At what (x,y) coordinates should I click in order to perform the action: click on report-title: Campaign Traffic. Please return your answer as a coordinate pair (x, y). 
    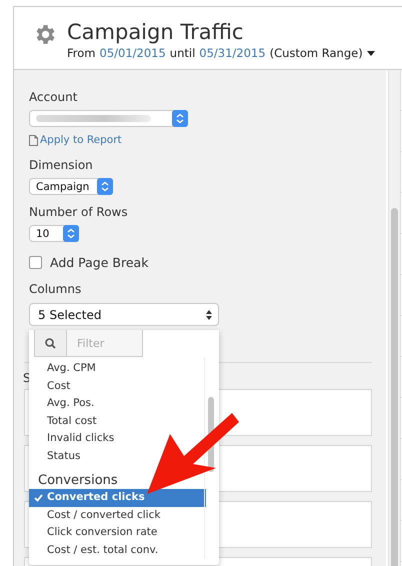
    Looking at the image, I should click on (155, 32).